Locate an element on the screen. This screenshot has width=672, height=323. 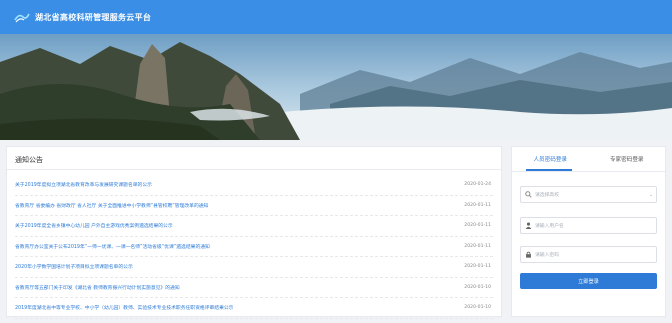
notice-item-date: 2020-01-24 is located at coordinates (477, 185).